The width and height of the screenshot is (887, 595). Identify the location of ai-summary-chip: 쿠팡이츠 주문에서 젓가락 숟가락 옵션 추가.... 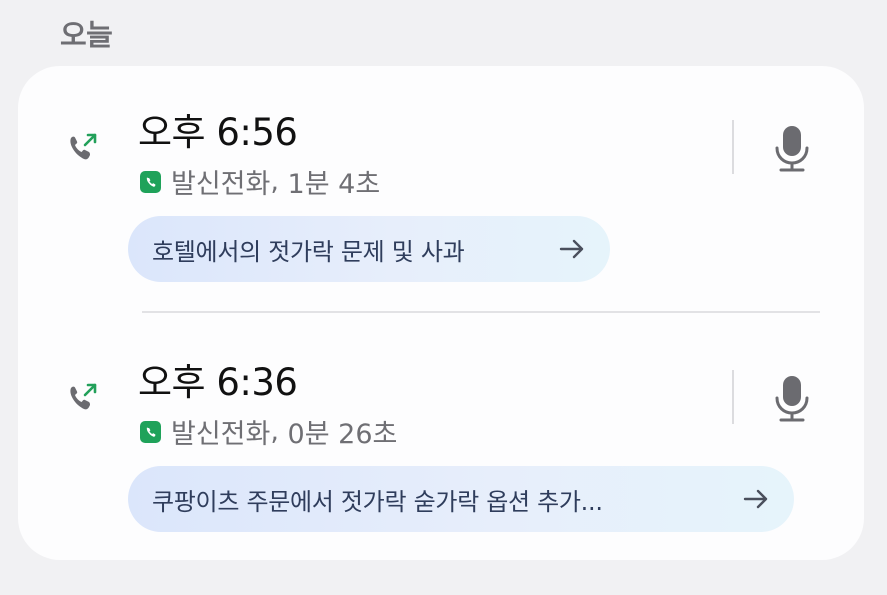
(461, 499).